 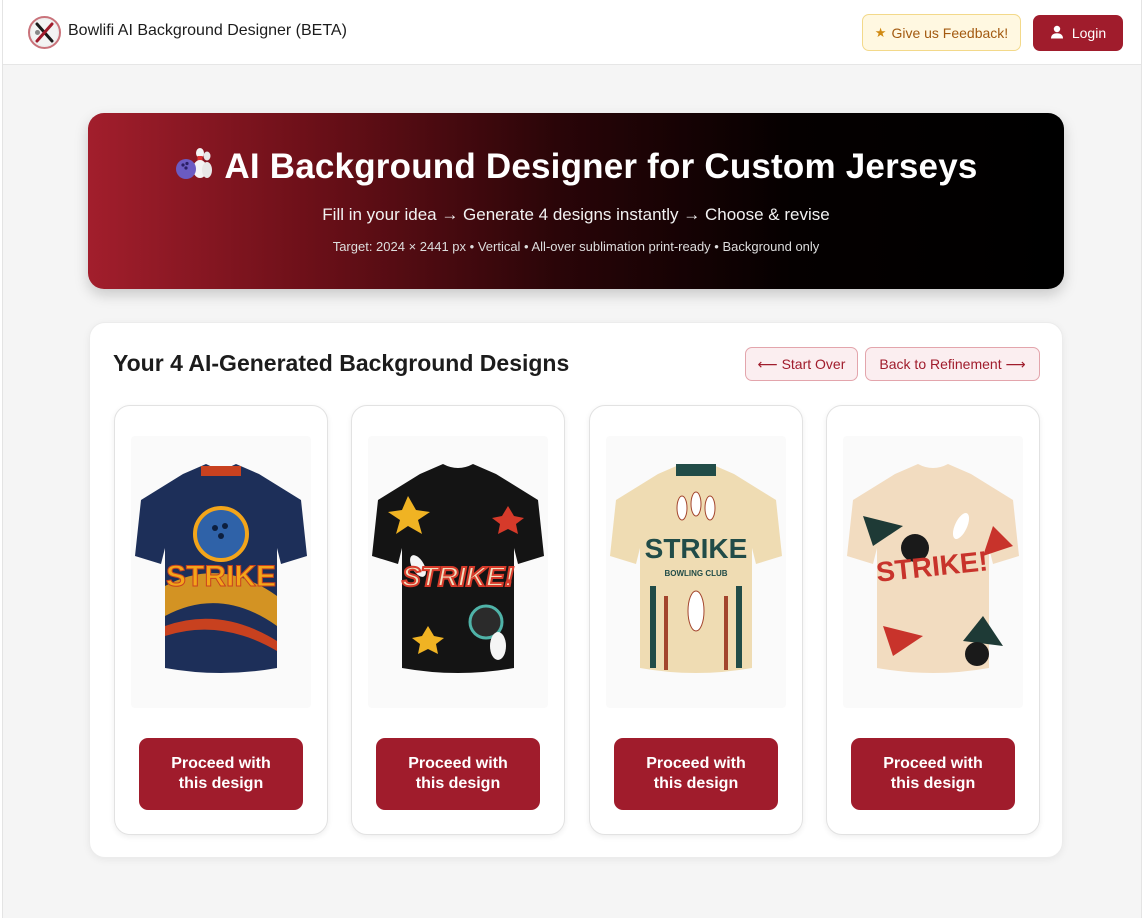 I want to click on proceed-button-4: Proceed with this design, so click(x=933, y=774).